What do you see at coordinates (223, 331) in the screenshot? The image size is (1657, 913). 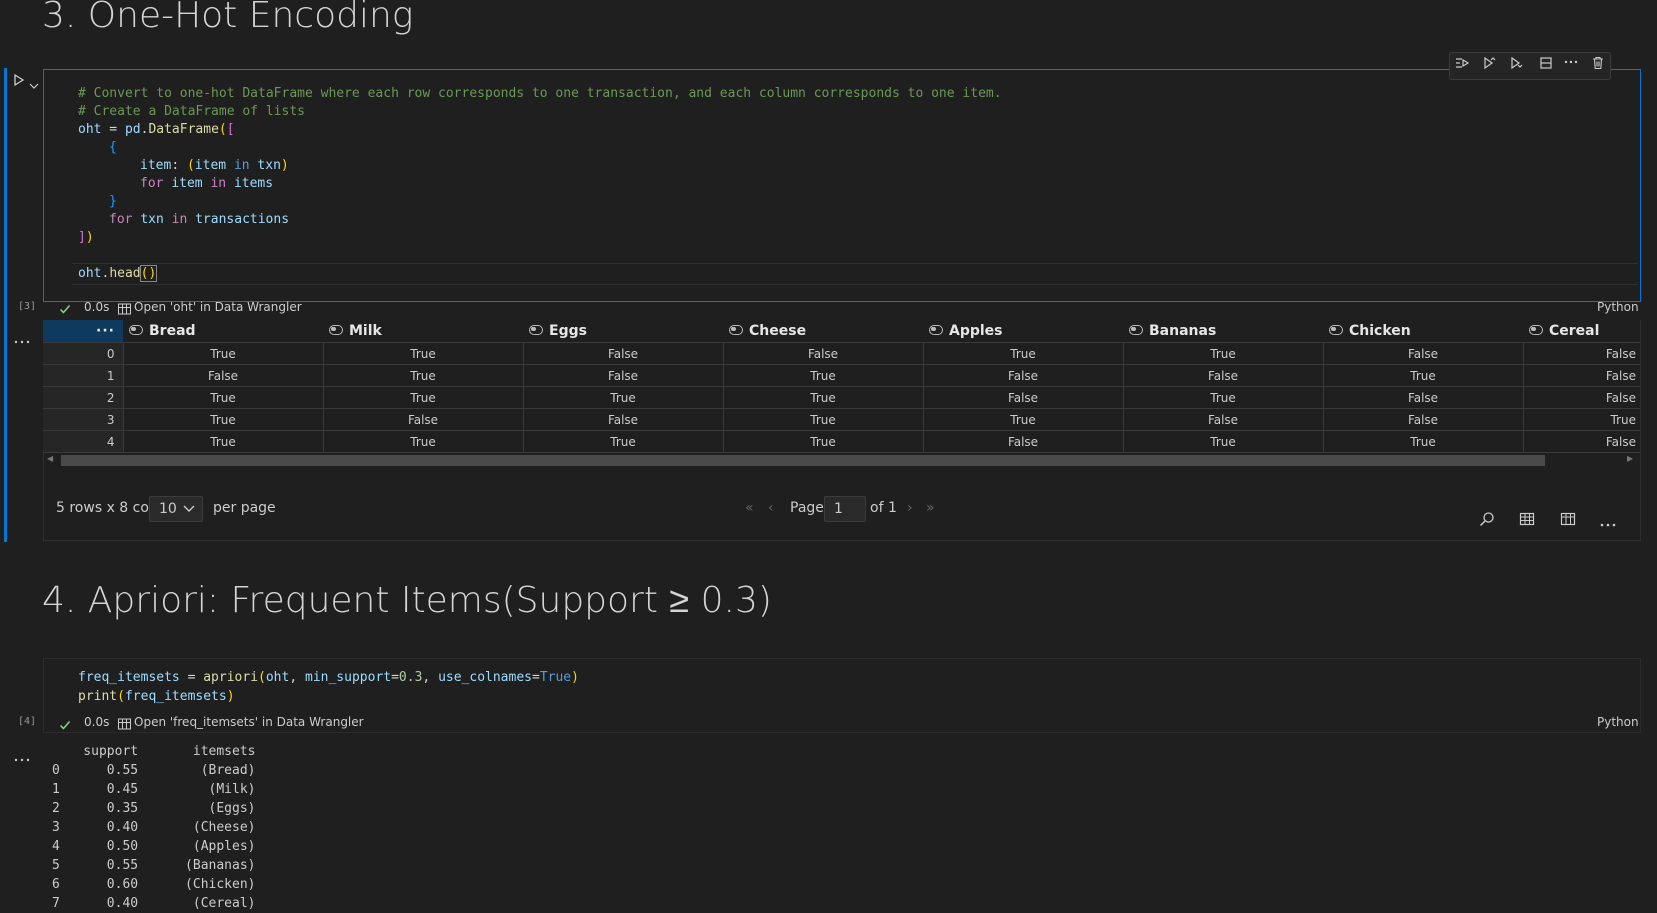 I see `column-header-bread: Bread` at bounding box center [223, 331].